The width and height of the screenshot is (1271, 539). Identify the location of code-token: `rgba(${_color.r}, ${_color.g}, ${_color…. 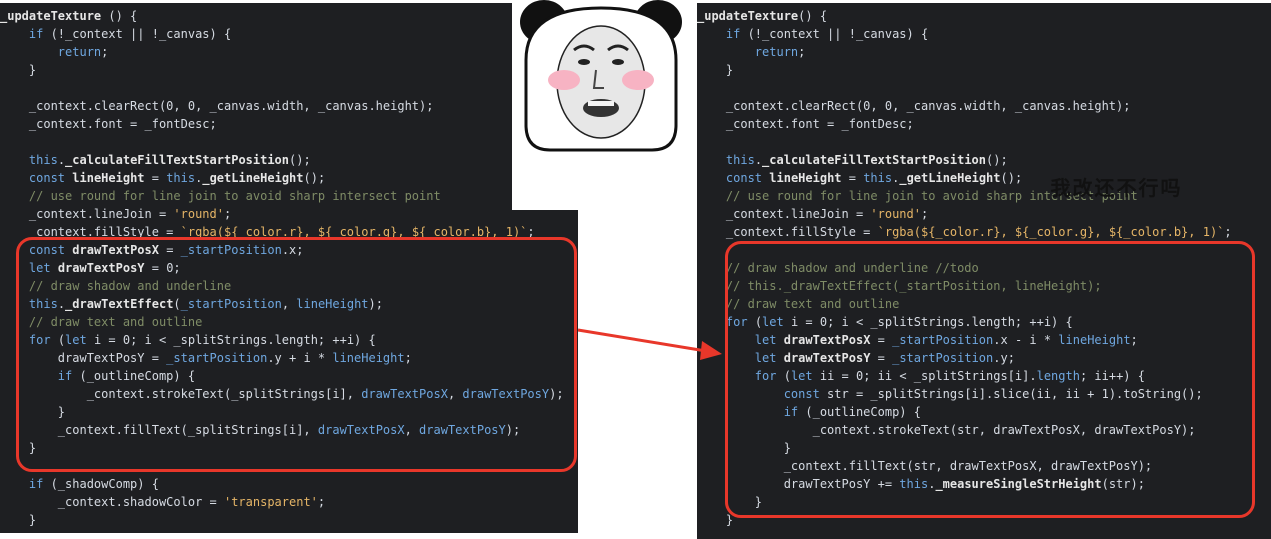
(1051, 232).